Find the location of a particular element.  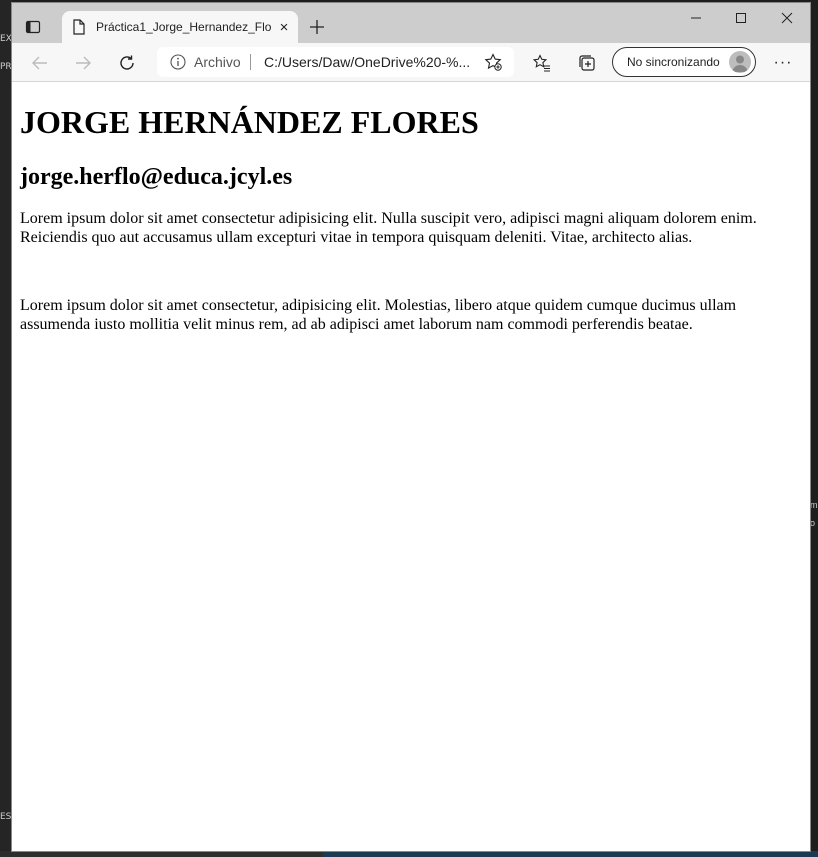

page-heading: JORGE HERNÁNDEZ FLORES is located at coordinates (249, 122).